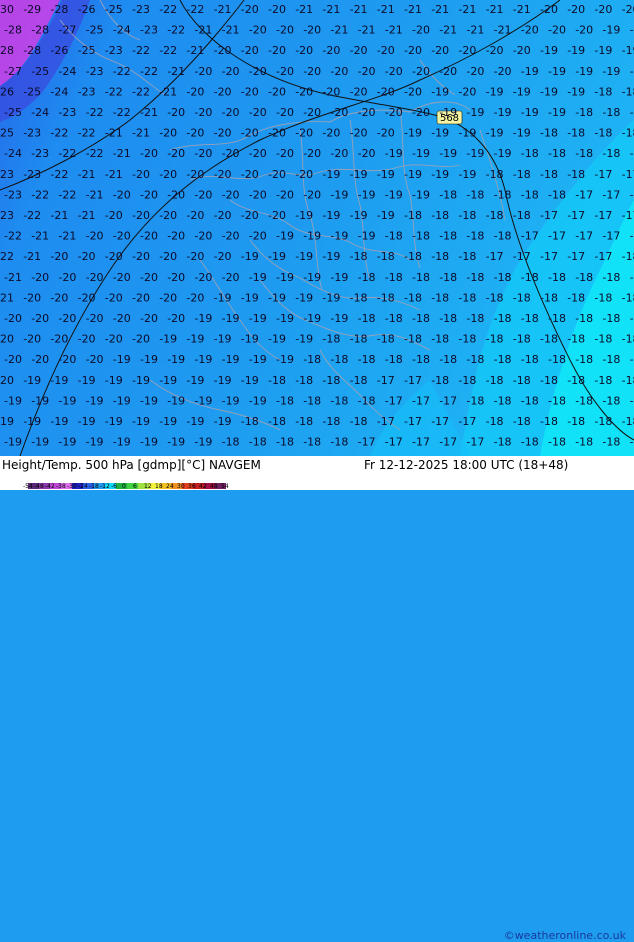 This screenshot has height=942, width=634. I want to click on colorbar-tick-label: 18, so click(159, 486).